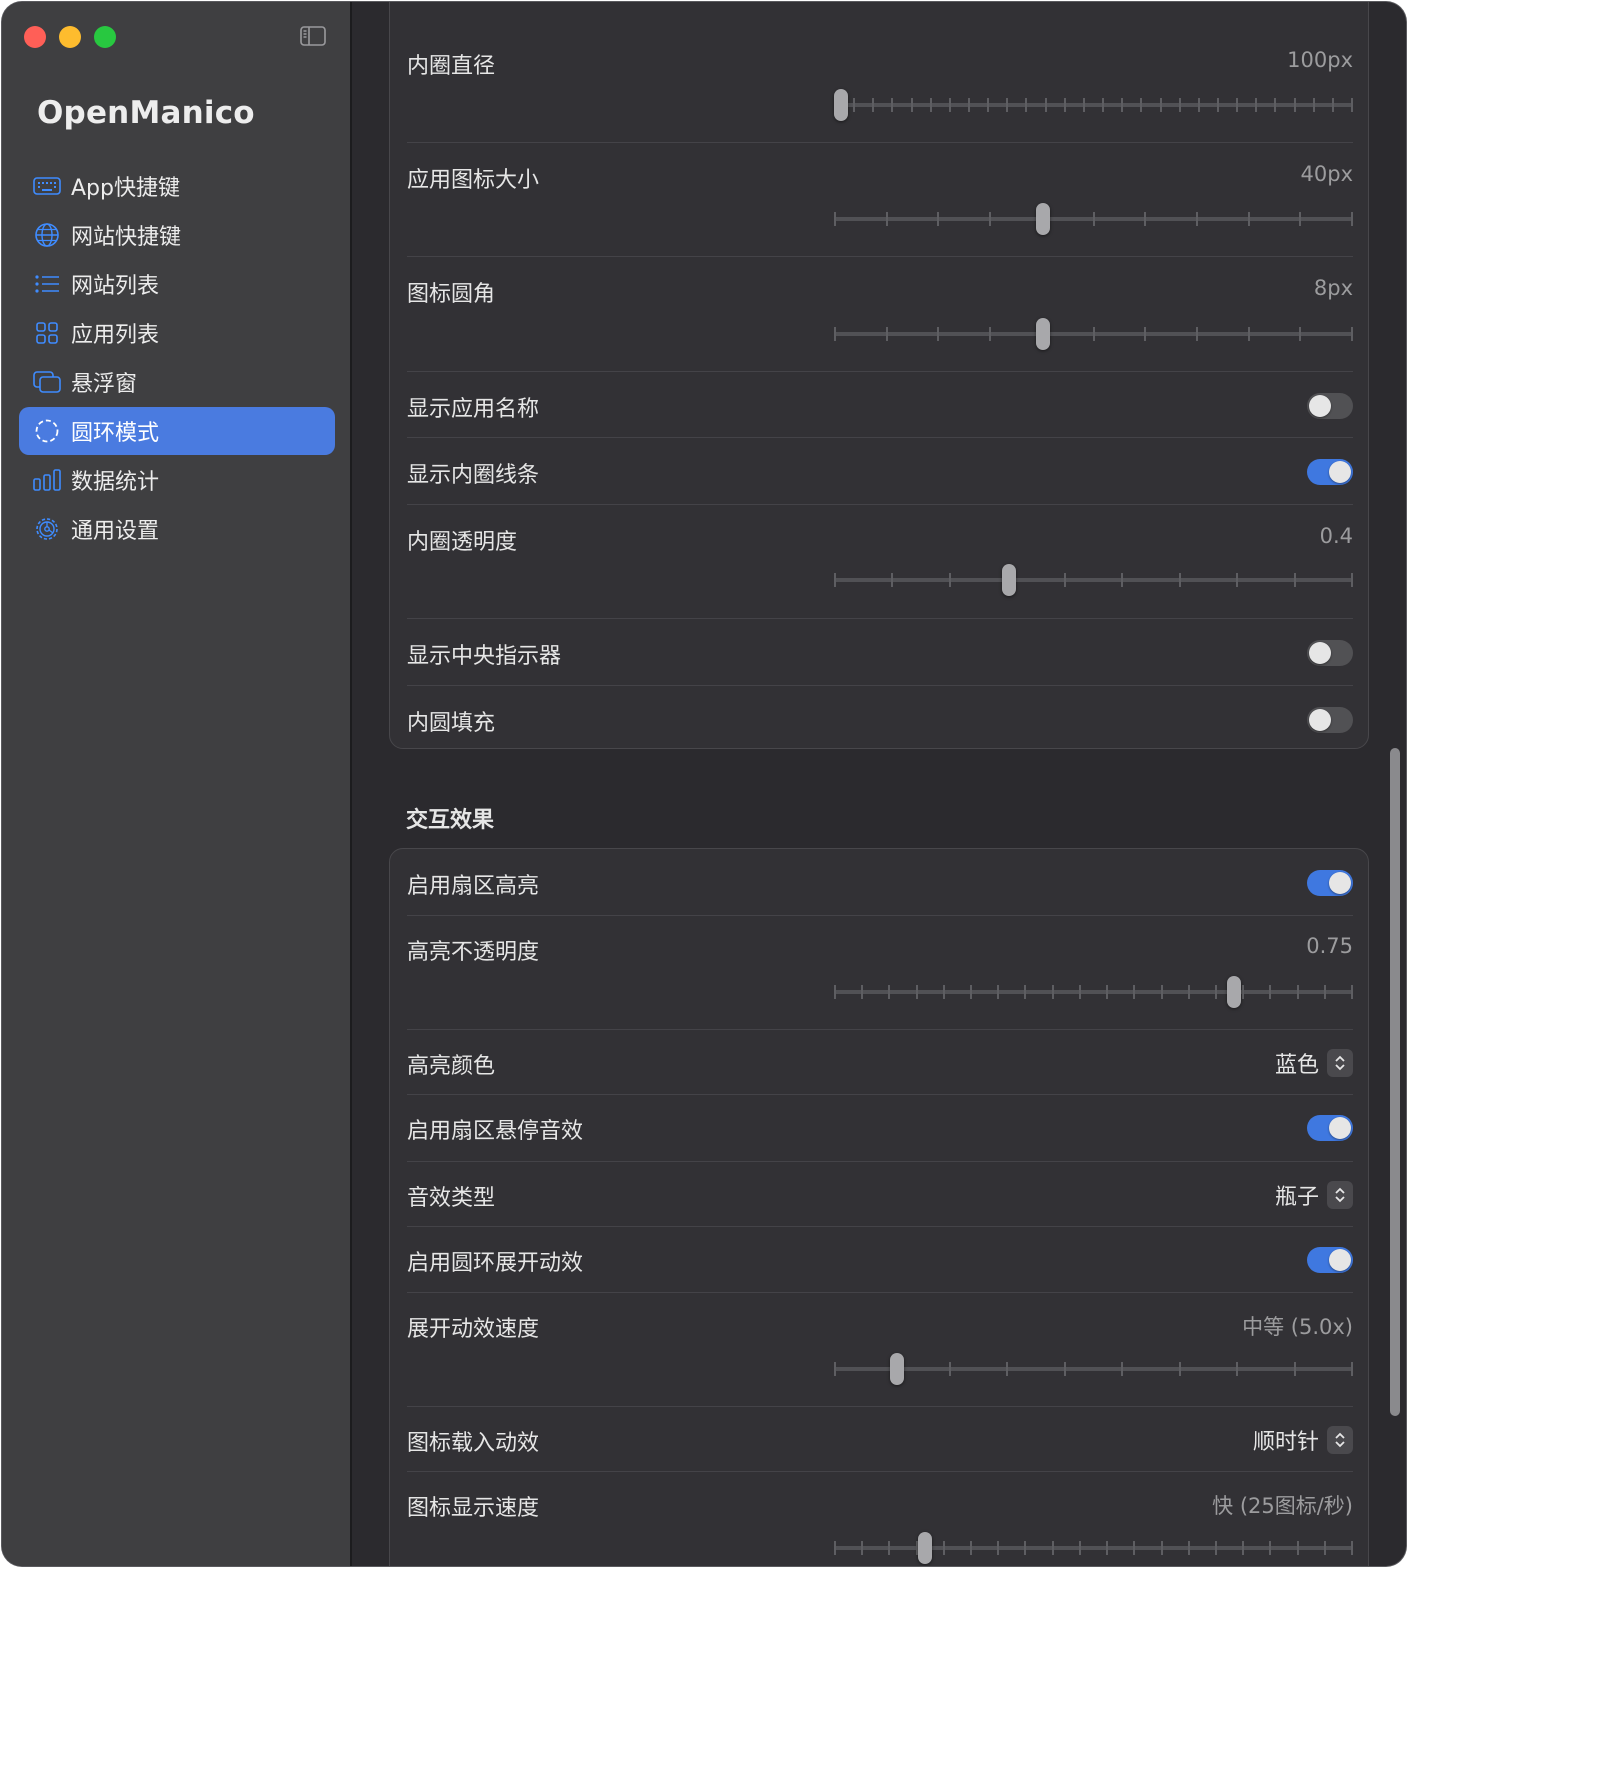 This screenshot has height=1788, width=1606. I want to click on highlight-opacity-value: 0.75, so click(1329, 946).